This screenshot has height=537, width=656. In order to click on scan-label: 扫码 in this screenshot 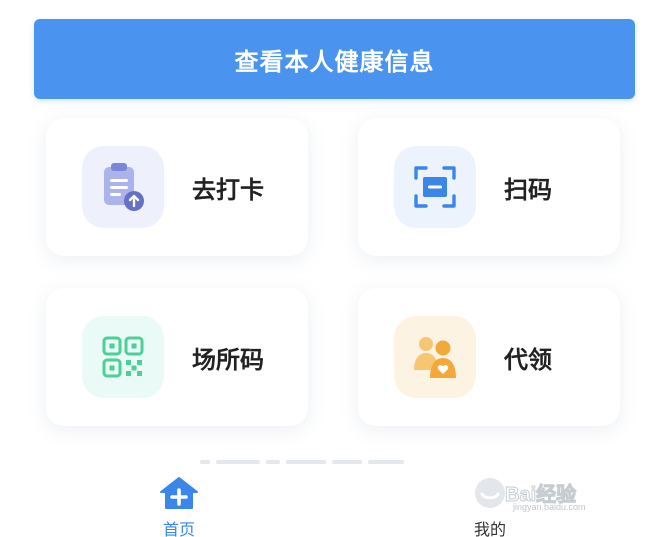, I will do `click(528, 189)`.